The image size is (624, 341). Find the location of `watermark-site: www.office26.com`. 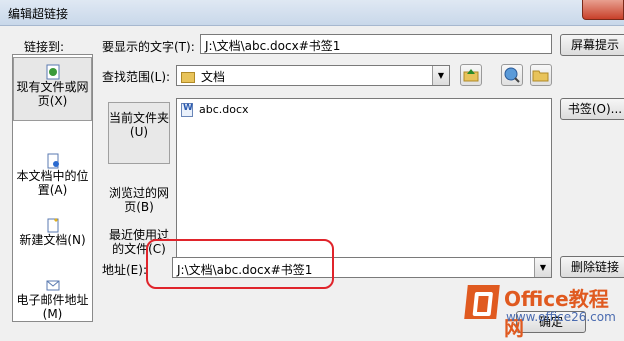

watermark-site: www.office26.com is located at coordinates (561, 317).